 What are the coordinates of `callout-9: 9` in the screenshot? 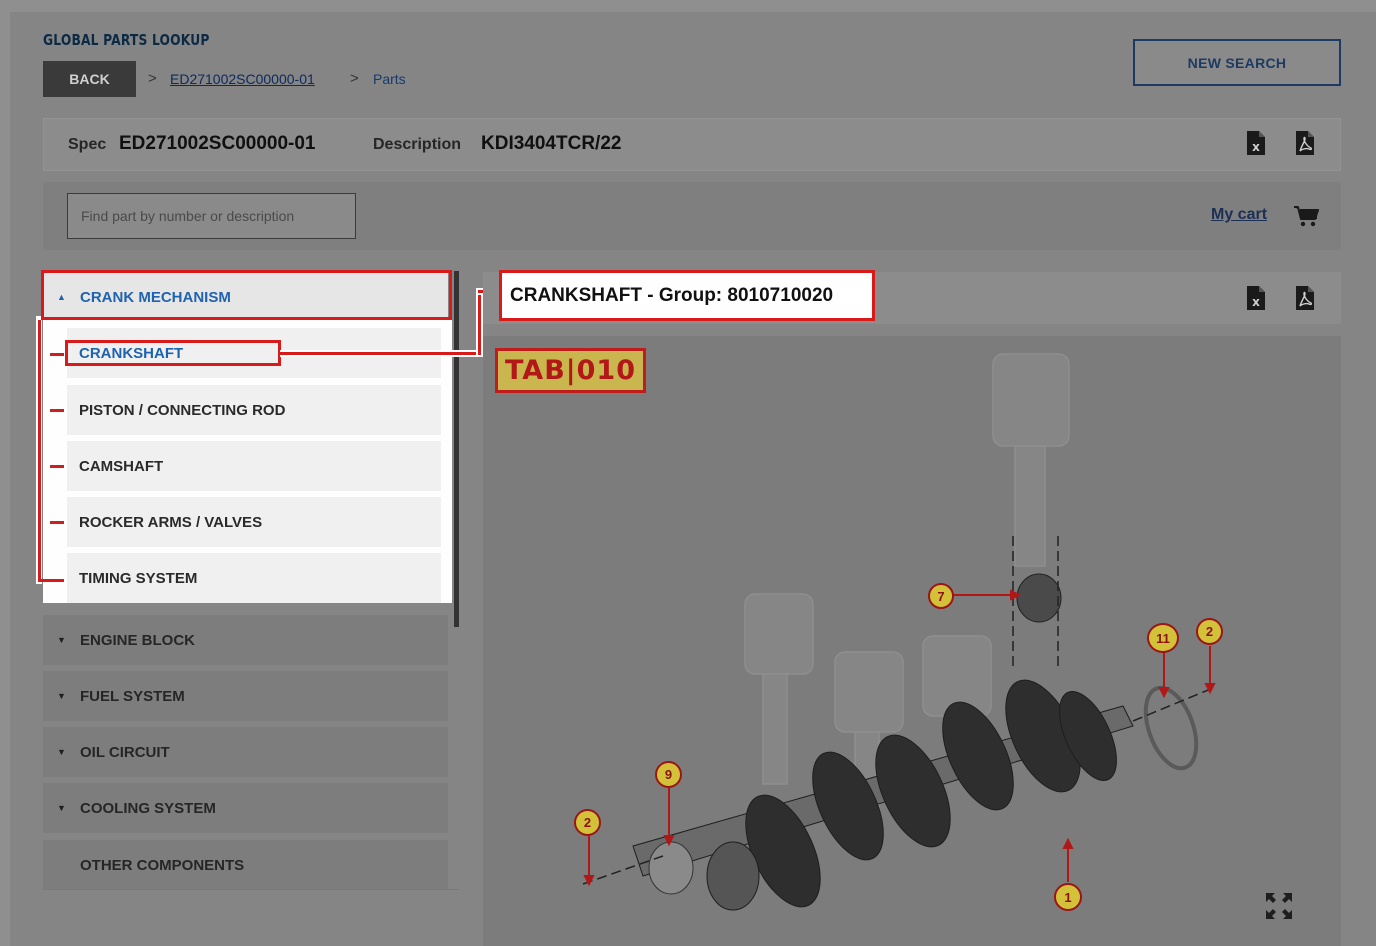 It's located at (668, 774).